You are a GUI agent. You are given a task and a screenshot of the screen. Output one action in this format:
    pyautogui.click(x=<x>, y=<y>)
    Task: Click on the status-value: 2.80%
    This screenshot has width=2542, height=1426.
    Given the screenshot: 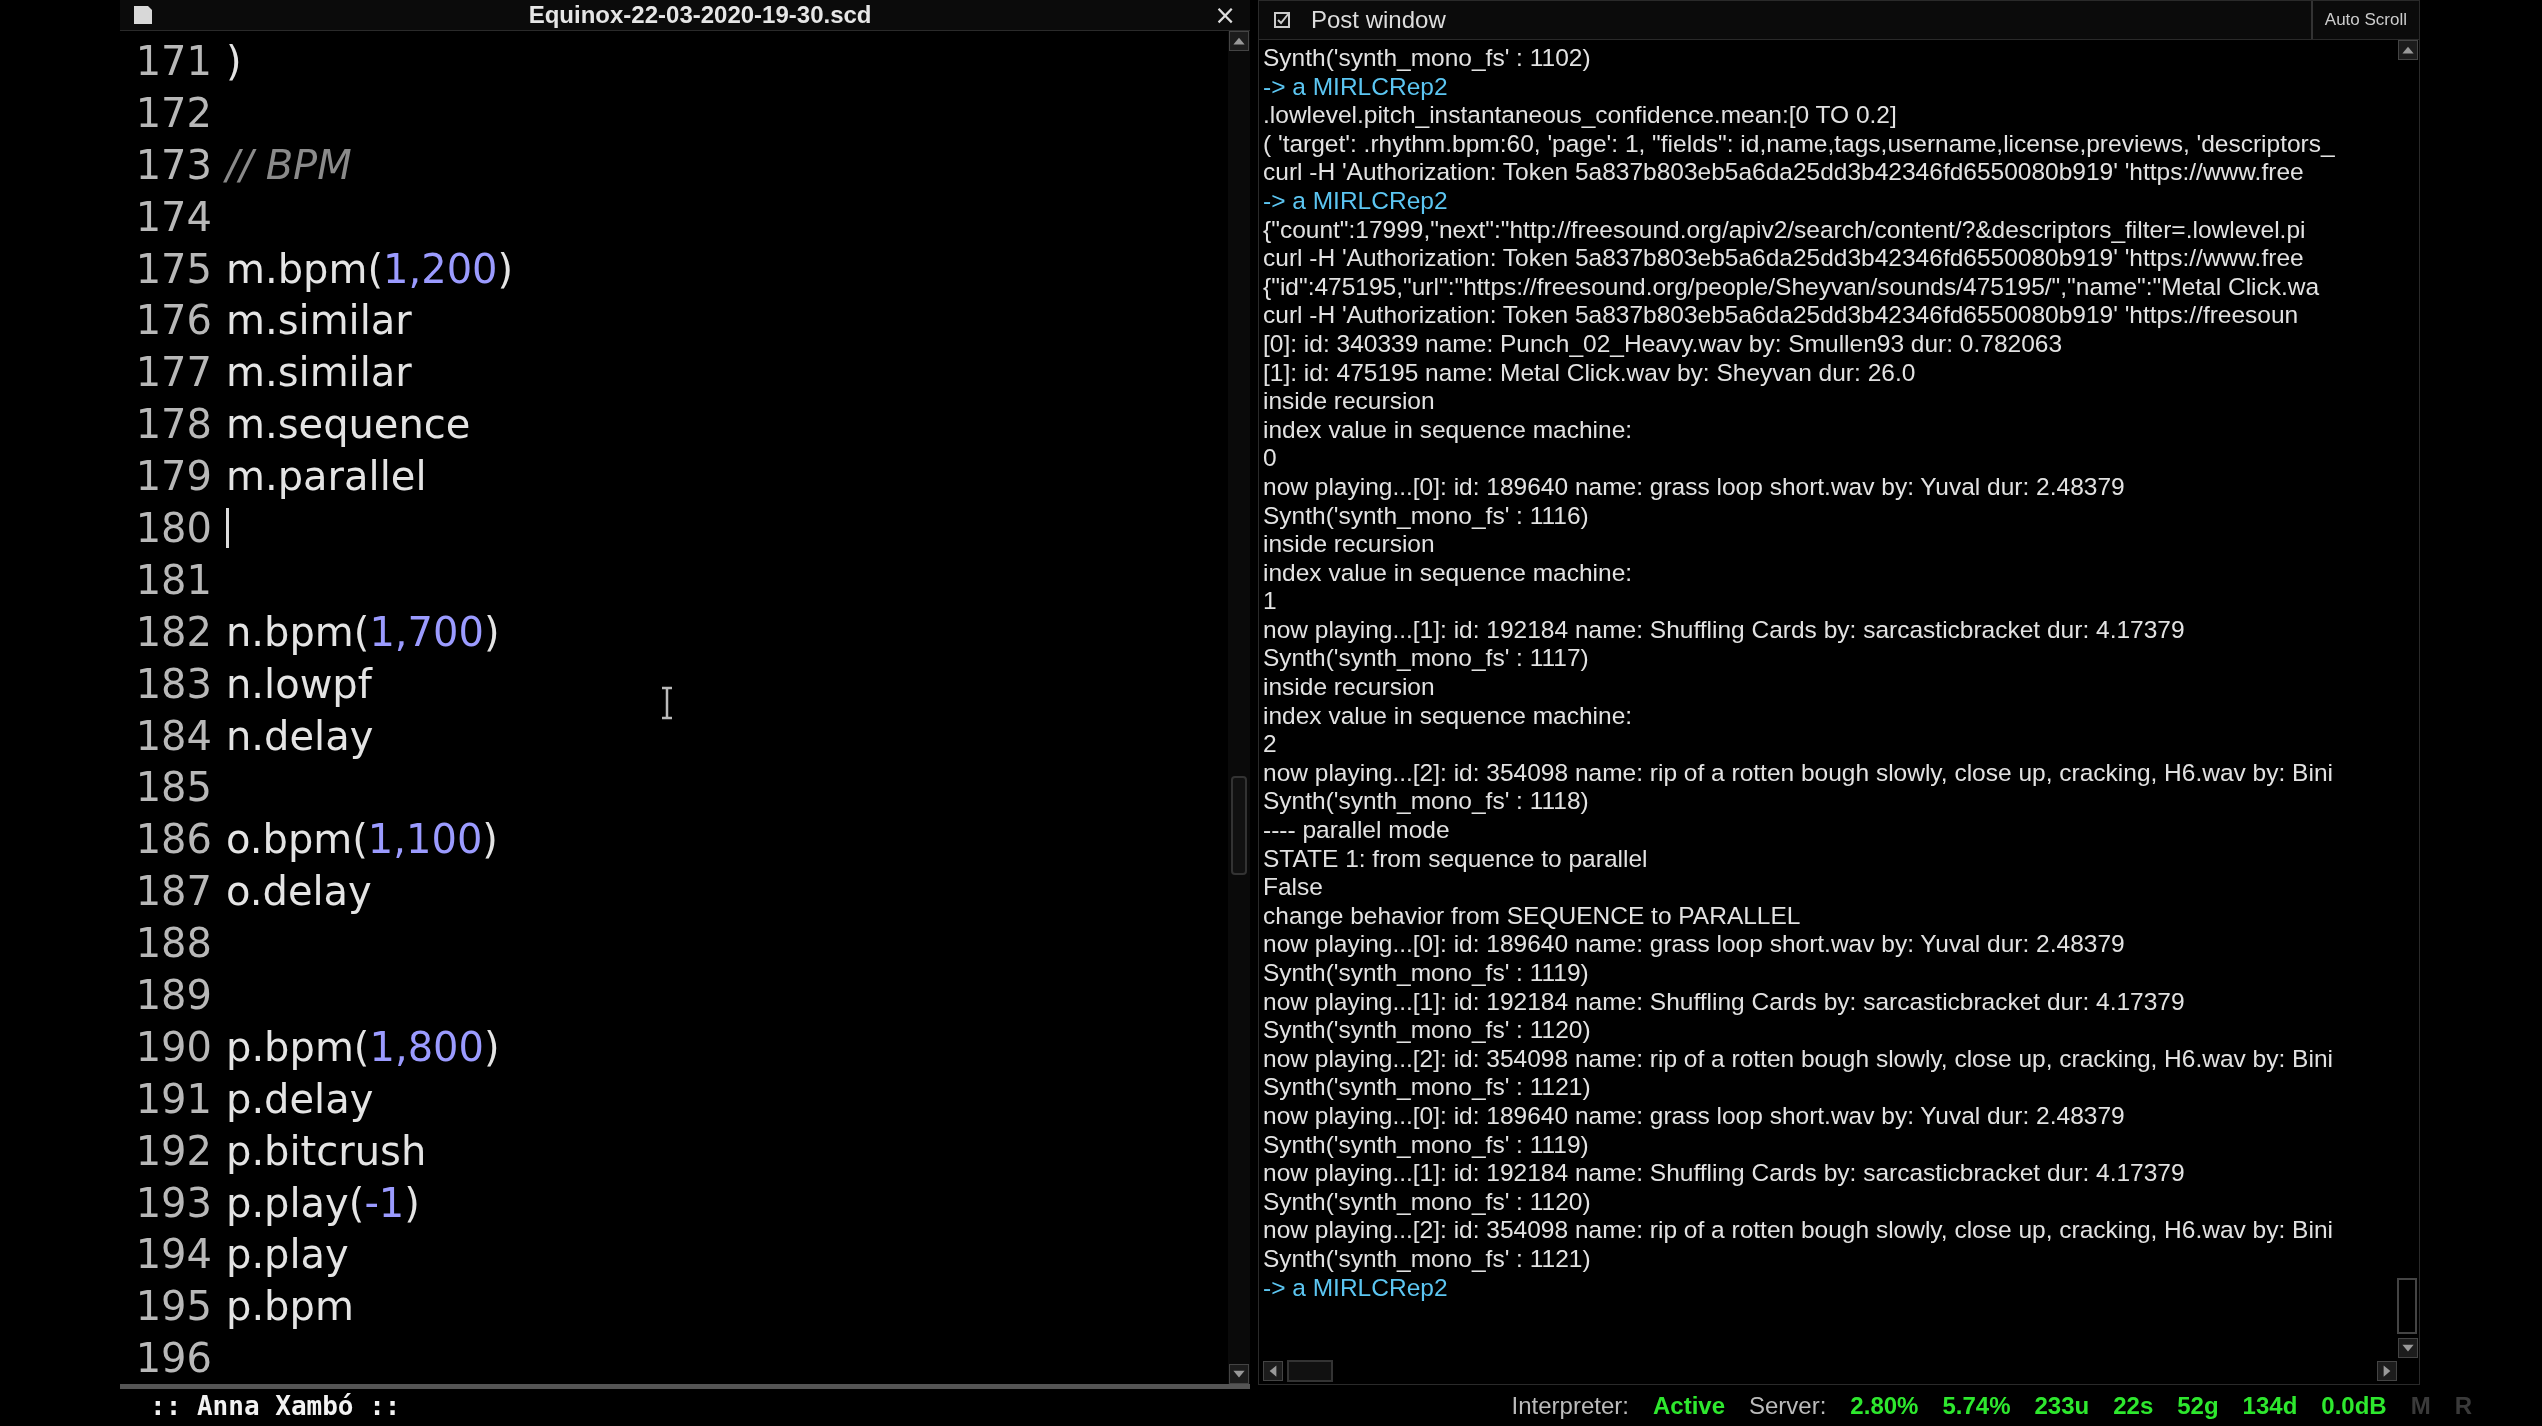 What is the action you would take?
    pyautogui.click(x=1884, y=1405)
    